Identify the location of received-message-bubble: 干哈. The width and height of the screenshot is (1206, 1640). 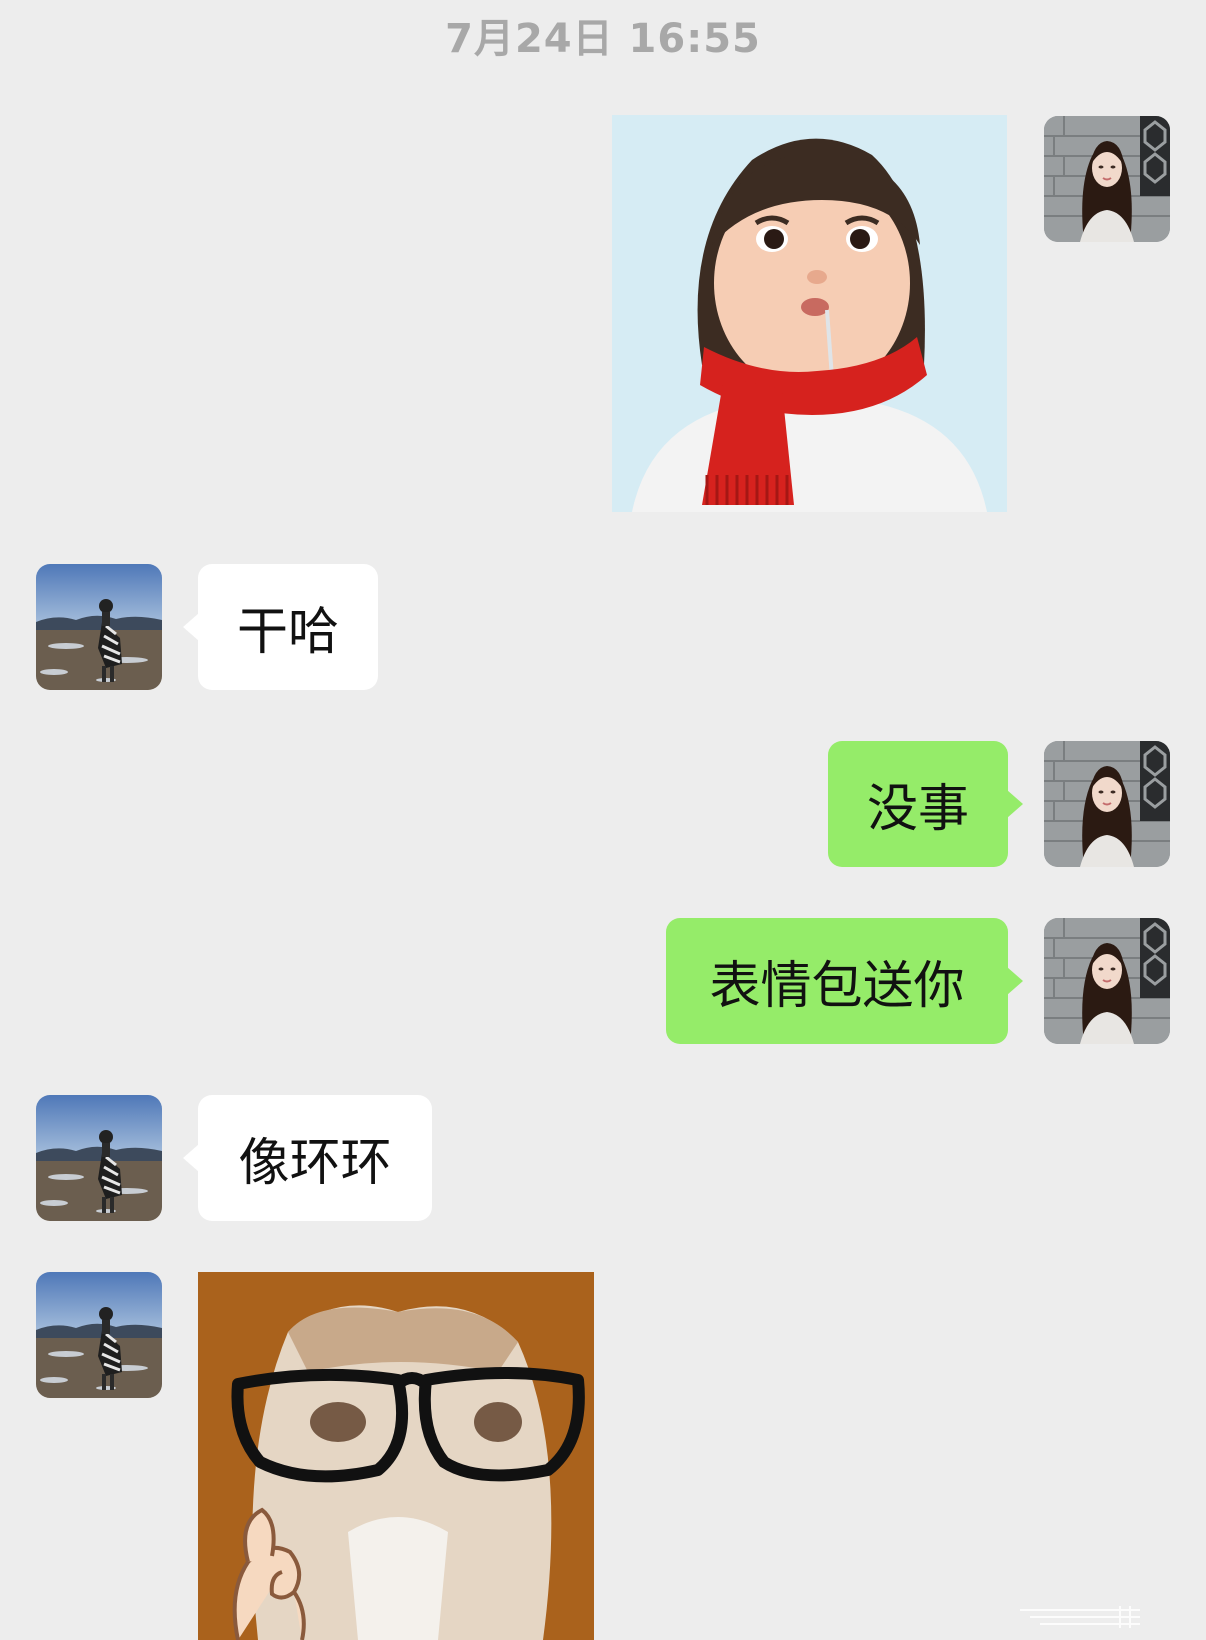
(280, 627).